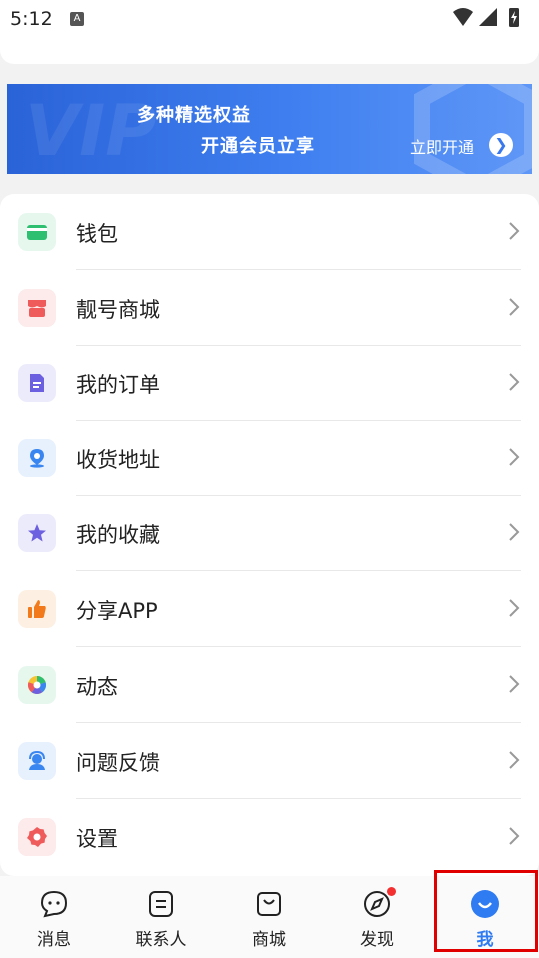 This screenshot has width=539, height=958. Describe the element at coordinates (377, 940) in the screenshot. I see `tab-label: 发现` at that location.